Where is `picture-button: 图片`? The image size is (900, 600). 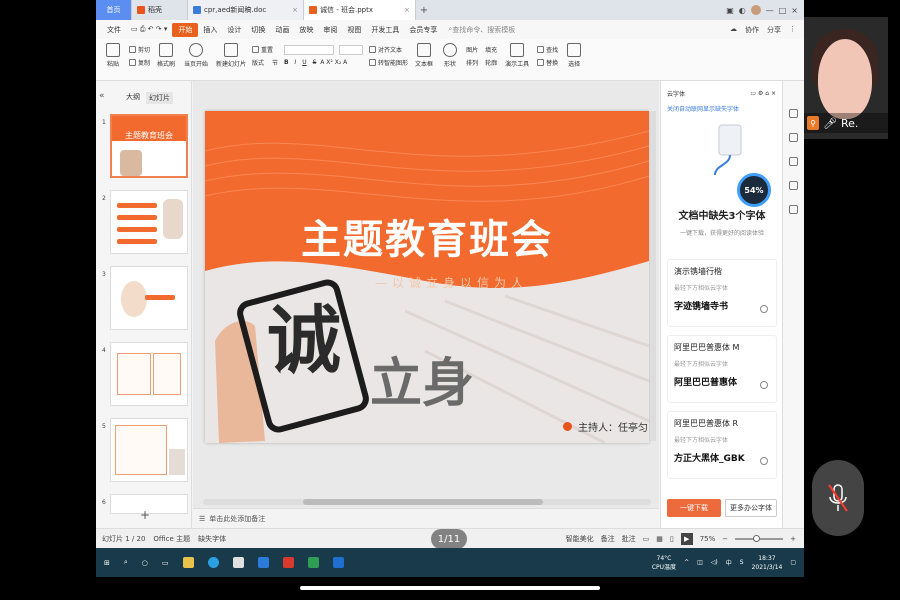
picture-button: 图片 is located at coordinates (472, 49).